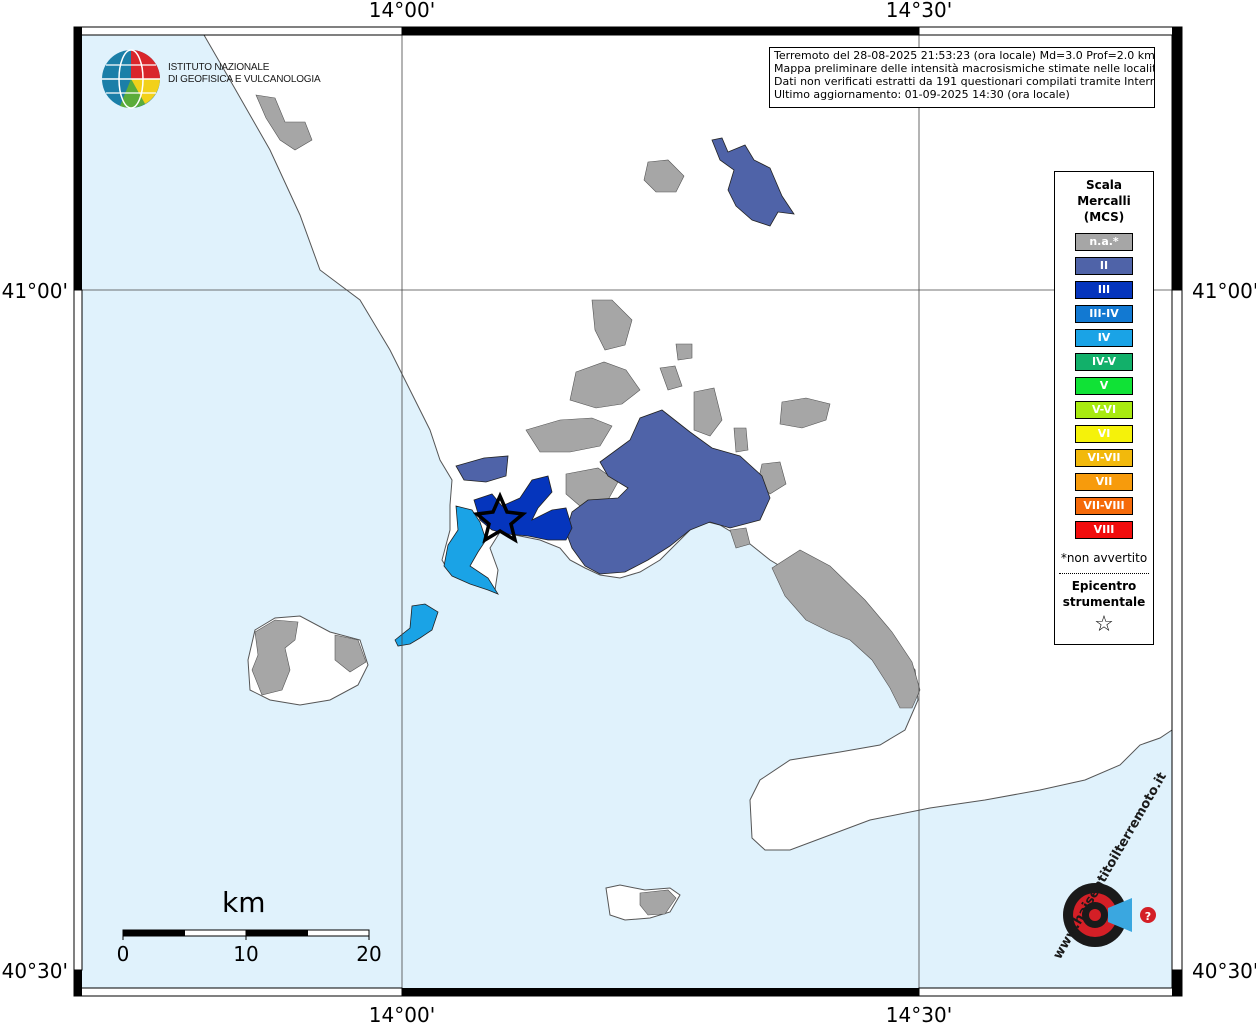  What do you see at coordinates (246, 954) in the screenshot?
I see `scale-bar-tick-10: 10` at bounding box center [246, 954].